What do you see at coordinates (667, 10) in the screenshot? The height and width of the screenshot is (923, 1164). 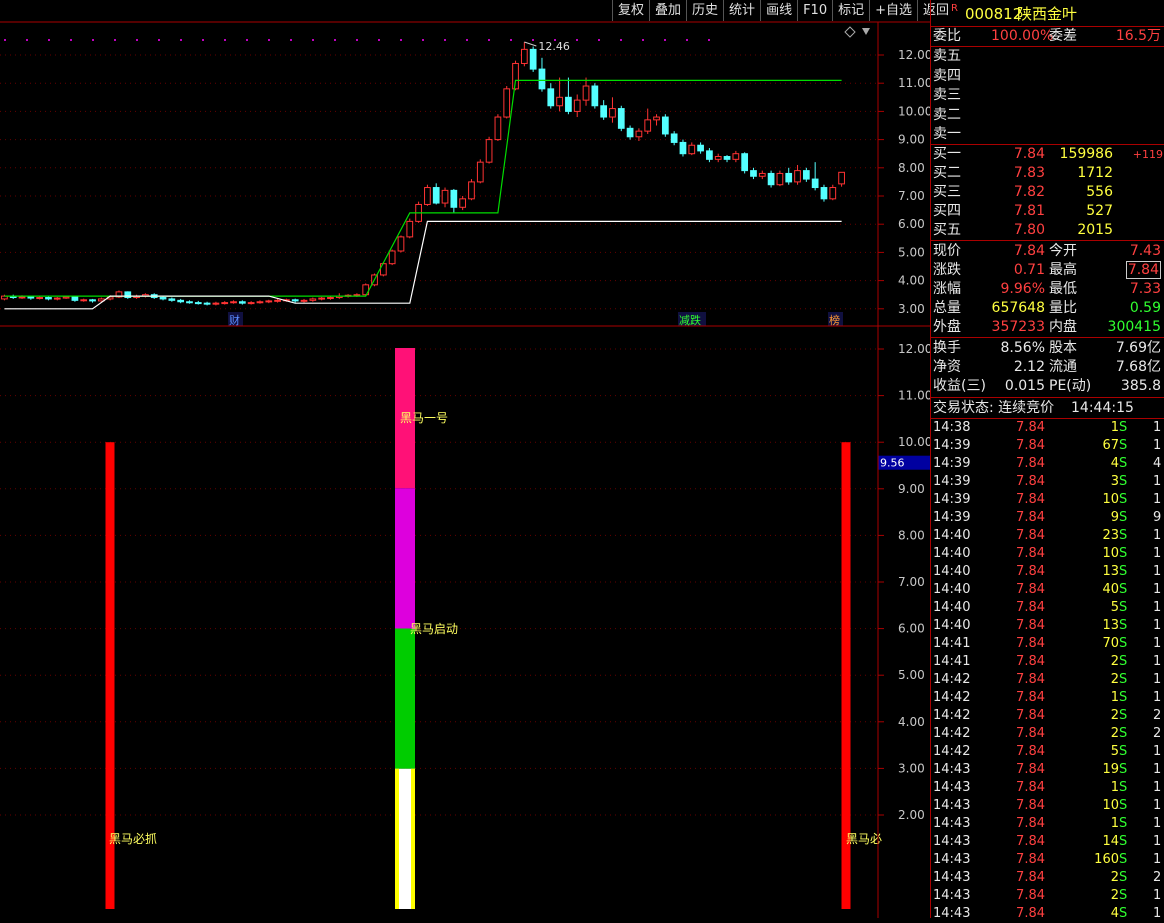 I see `toolbar-button-1: 叠加` at bounding box center [667, 10].